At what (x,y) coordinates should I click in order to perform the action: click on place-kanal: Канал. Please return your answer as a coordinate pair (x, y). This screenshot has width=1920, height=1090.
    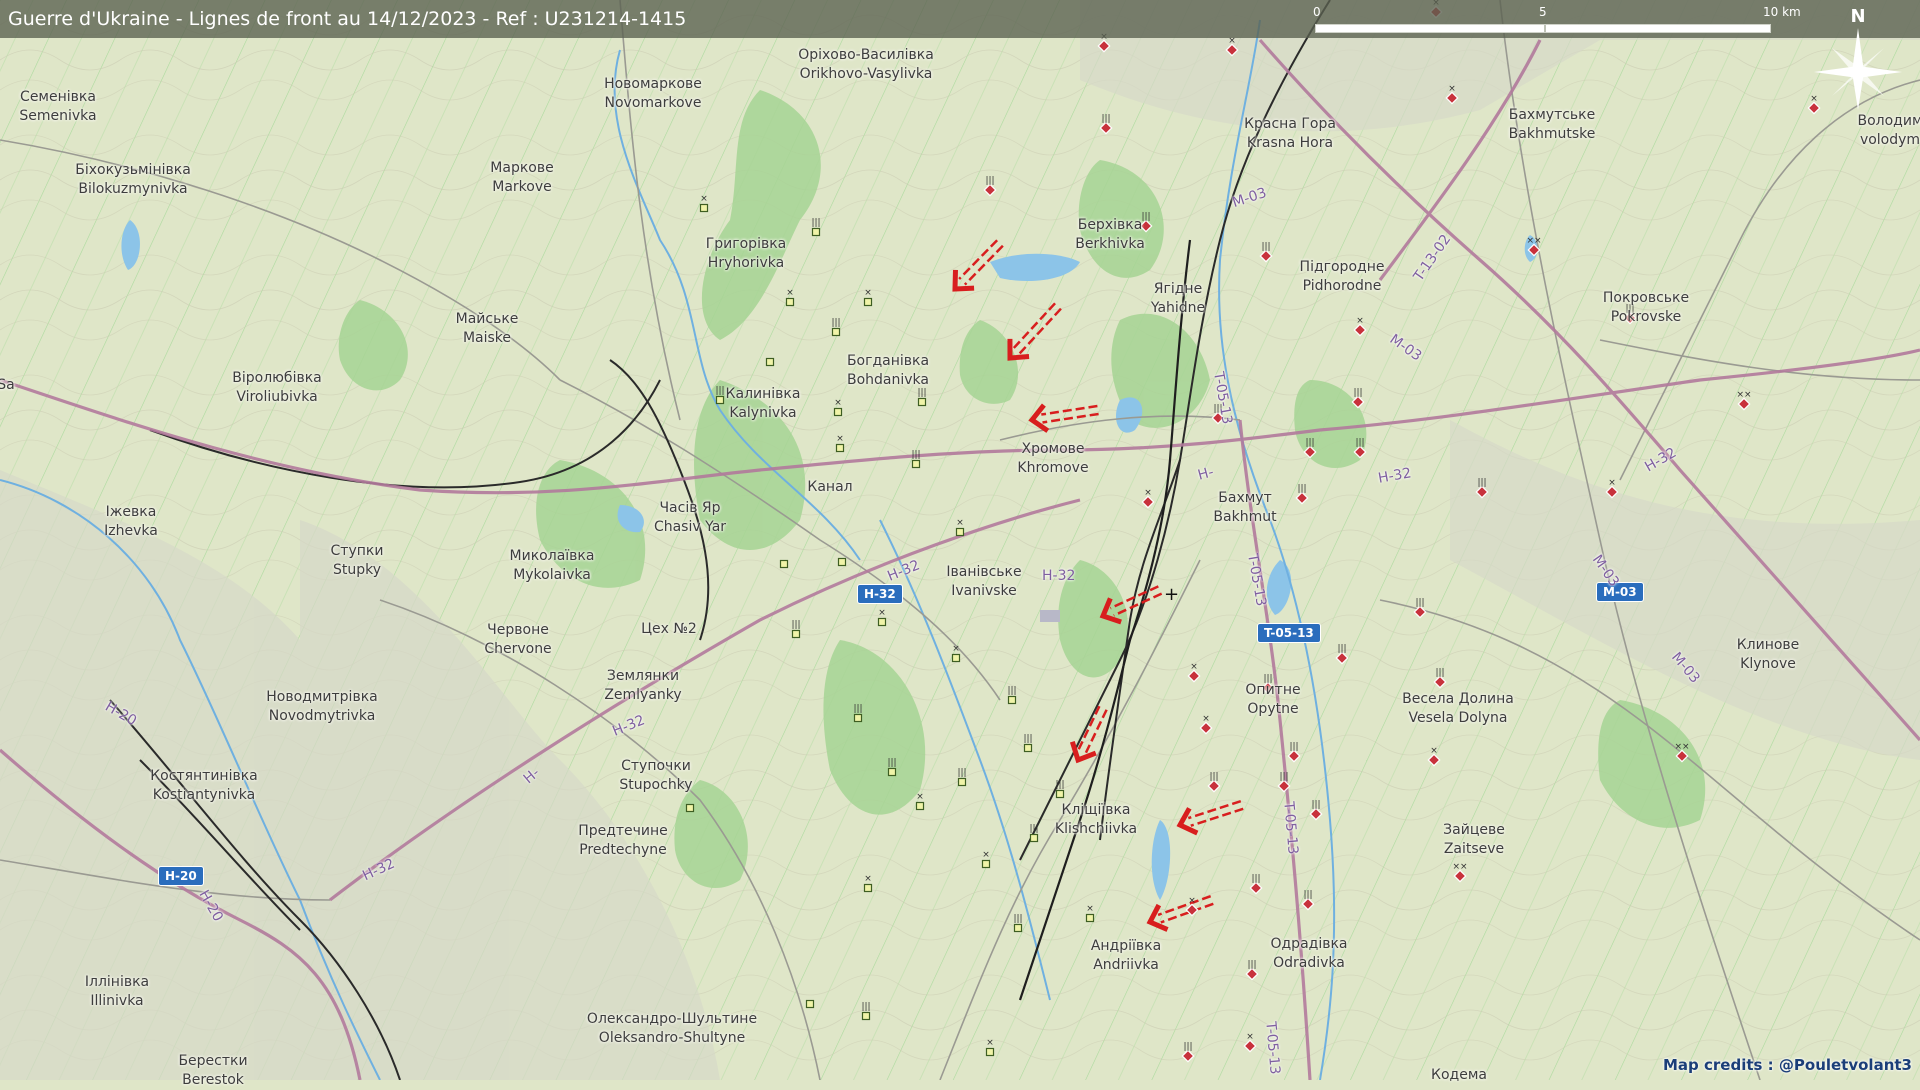
    Looking at the image, I should click on (830, 487).